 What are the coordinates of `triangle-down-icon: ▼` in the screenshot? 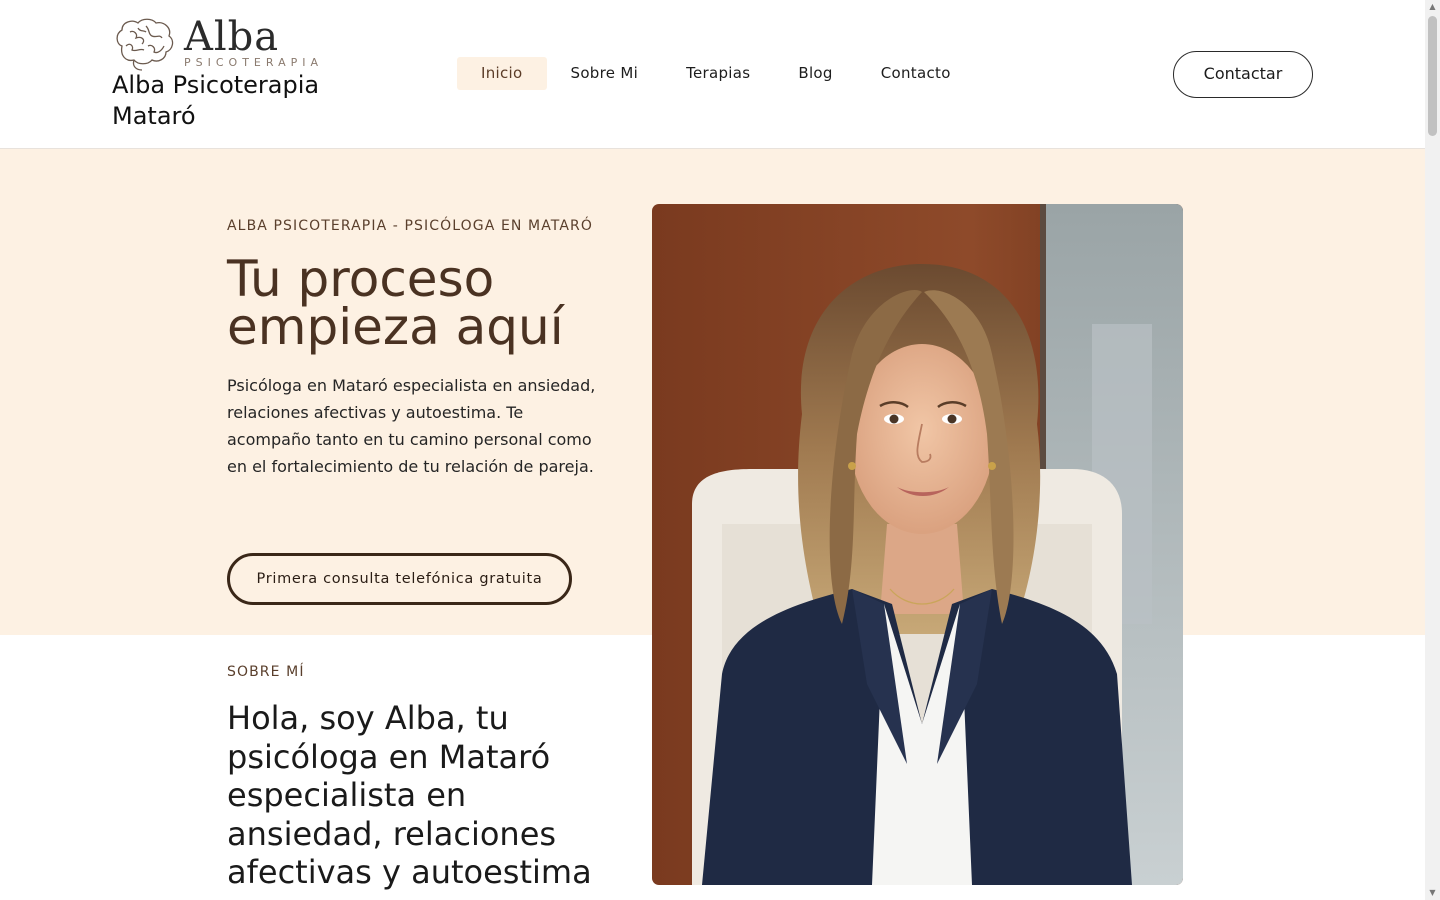 It's located at (1432, 893).